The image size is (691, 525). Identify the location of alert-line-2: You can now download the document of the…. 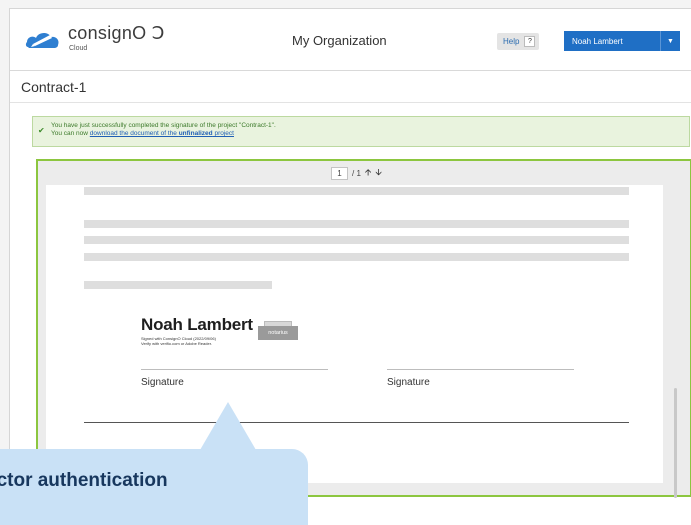
(370, 134).